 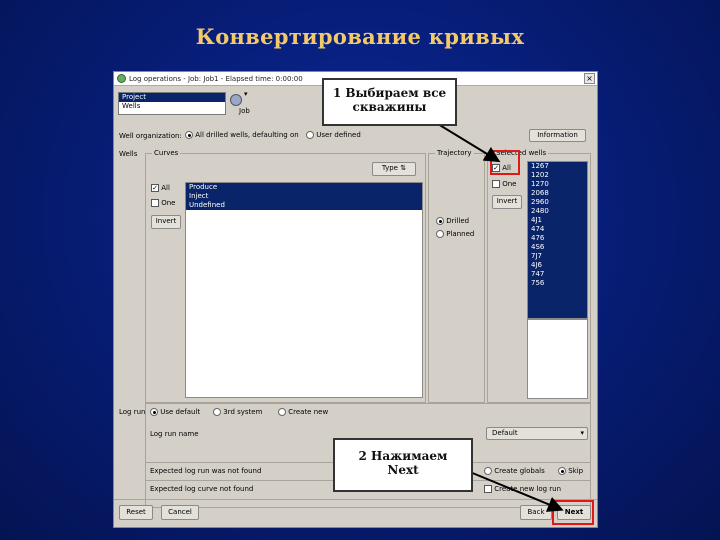 I want to click on callout-2: 2 Нажимаем Next, so click(x=403, y=465).